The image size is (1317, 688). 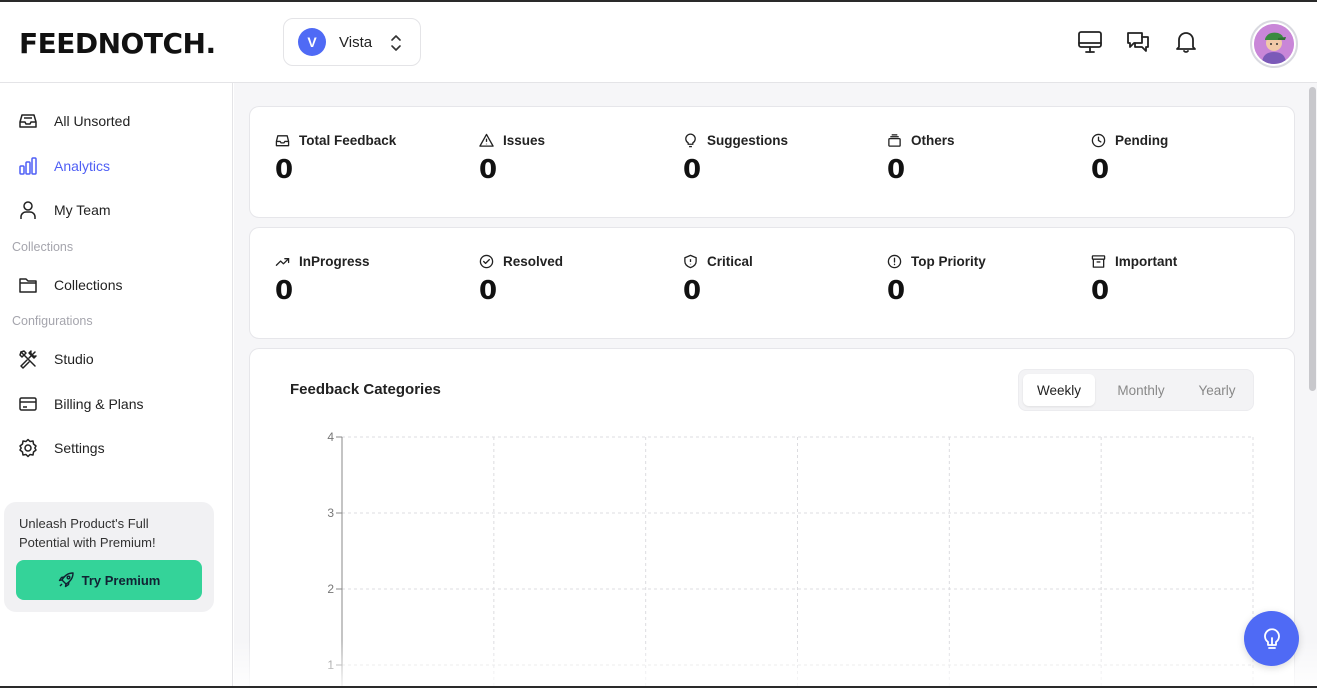 What do you see at coordinates (730, 261) in the screenshot?
I see `stat-label: Critical` at bounding box center [730, 261].